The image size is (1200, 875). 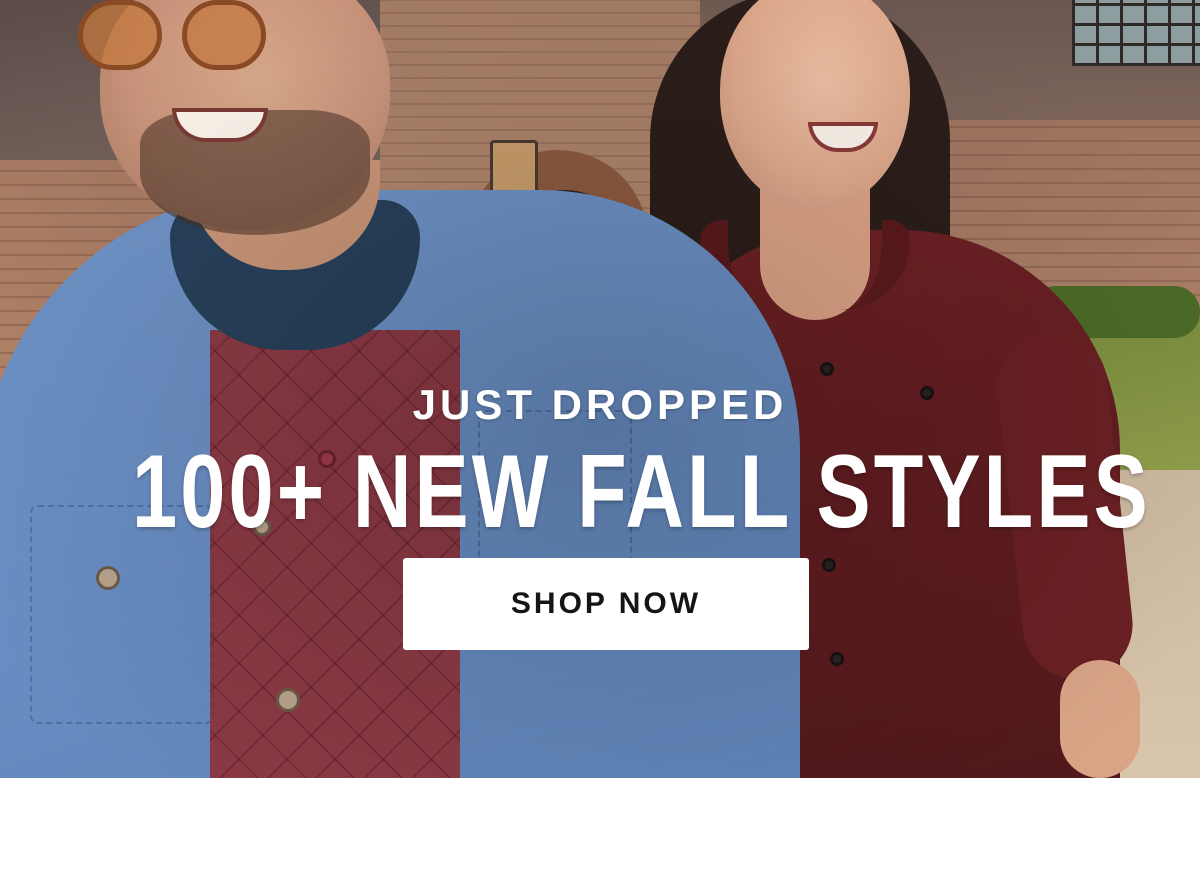 What do you see at coordinates (641, 492) in the screenshot?
I see `headline: 100+ NEW FALL STYLES` at bounding box center [641, 492].